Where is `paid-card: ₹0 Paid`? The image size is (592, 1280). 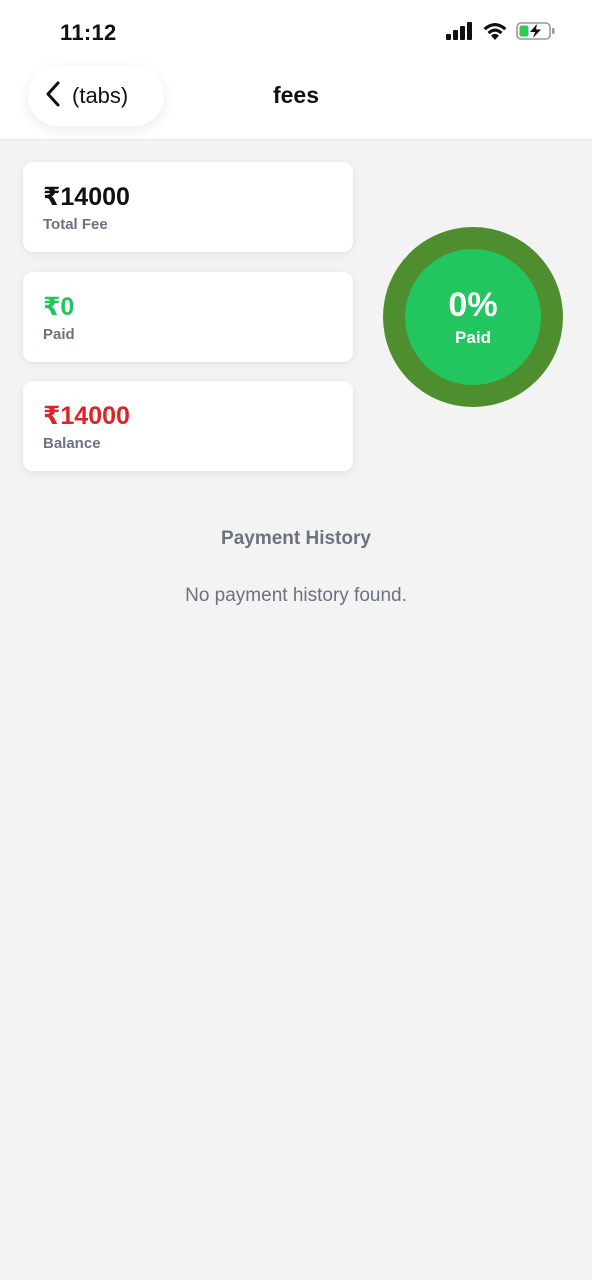
paid-card: ₹0 Paid is located at coordinates (188, 317).